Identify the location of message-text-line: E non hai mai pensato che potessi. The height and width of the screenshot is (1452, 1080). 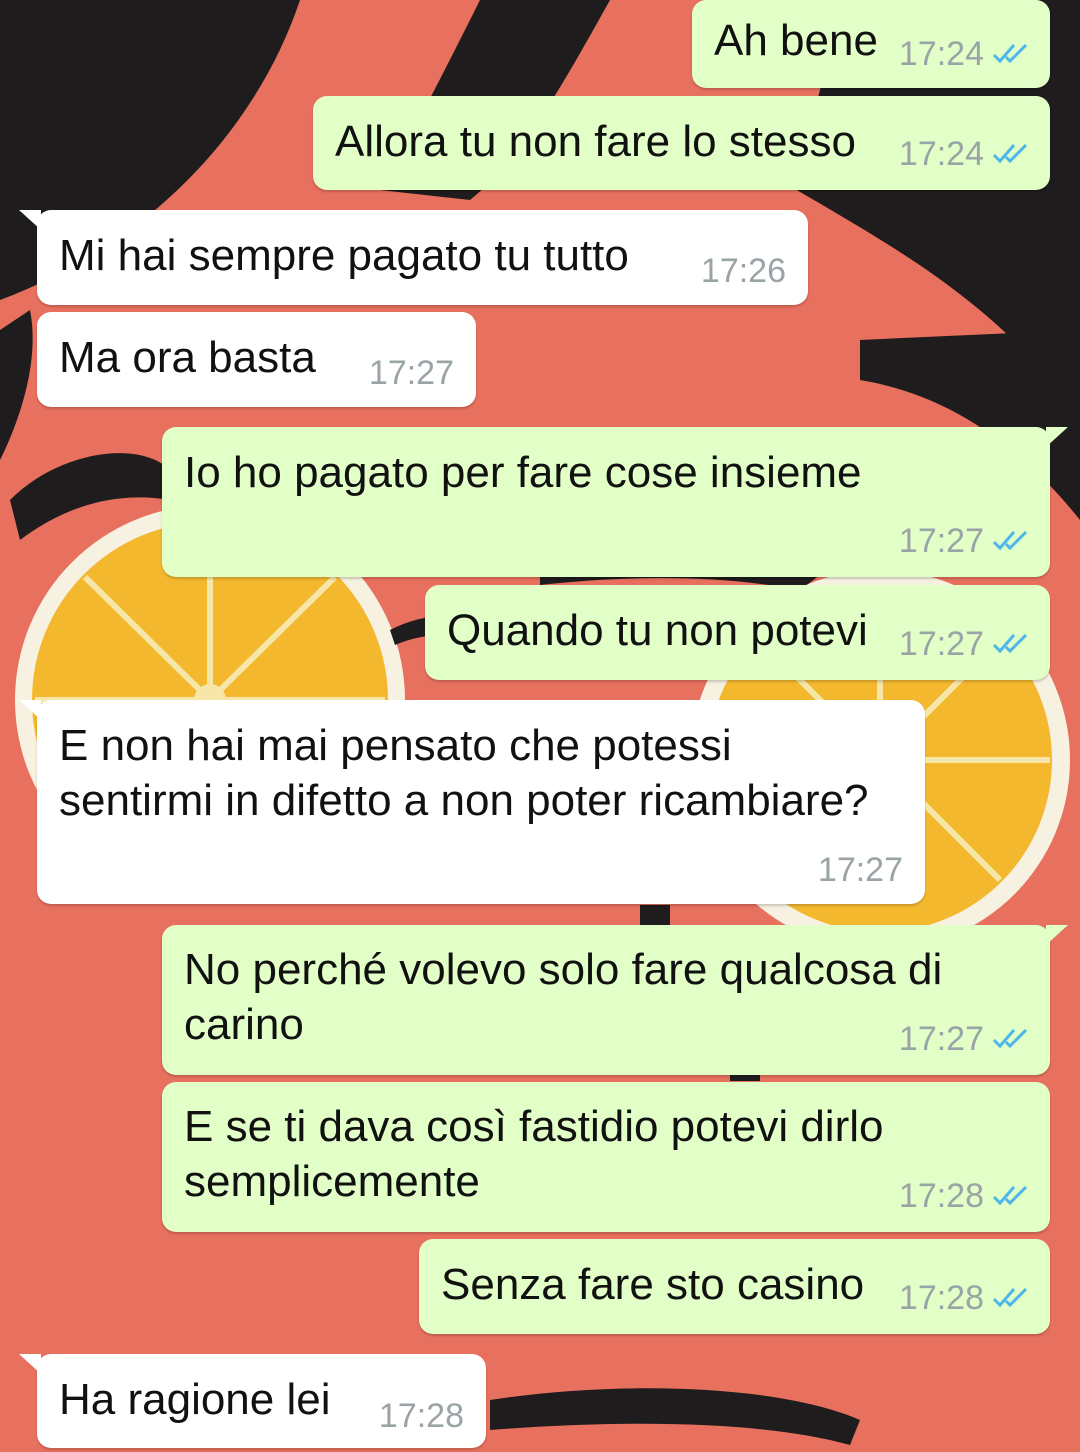
(395, 745).